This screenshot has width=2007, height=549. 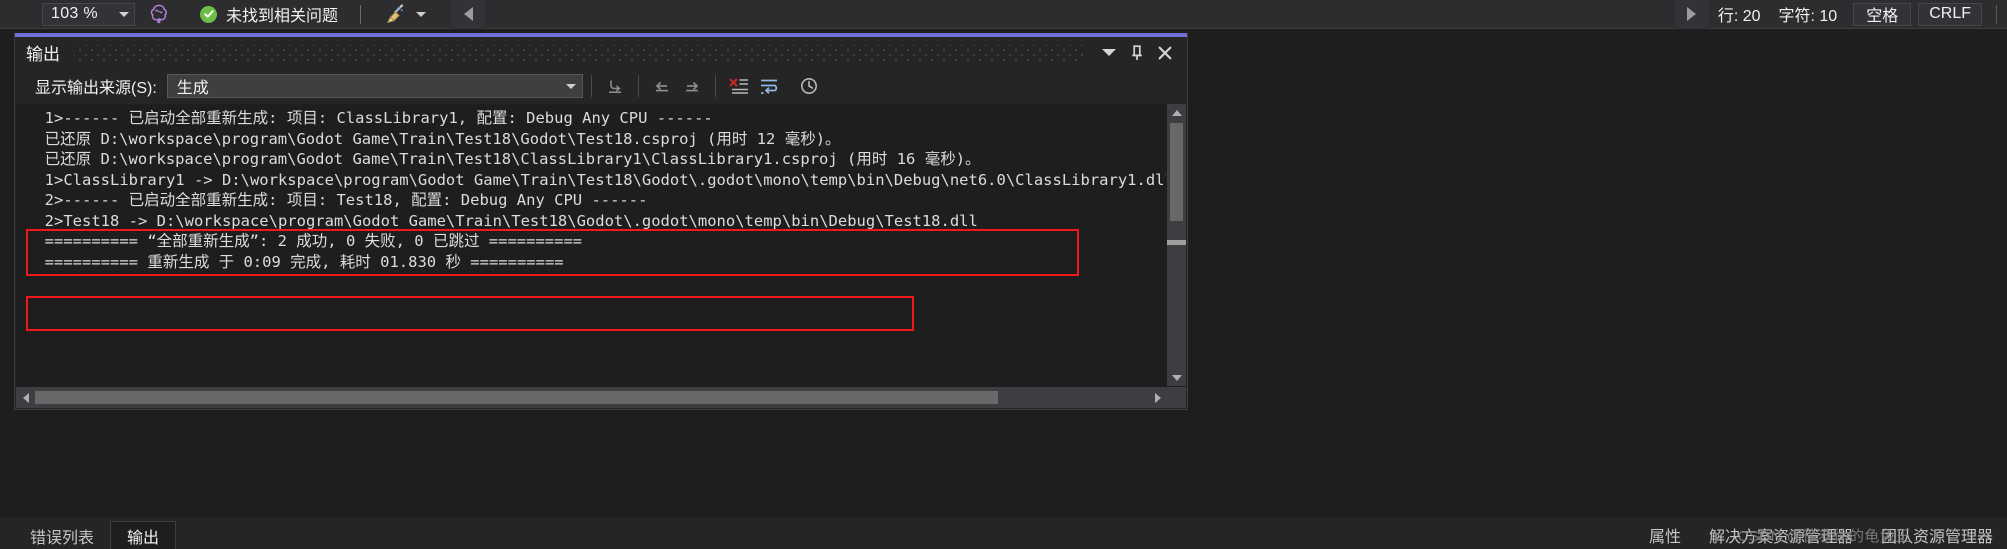 I want to click on statusbar-right-group: 行: 20 字符: 10 空格 CRLF, so click(x=1858, y=14).